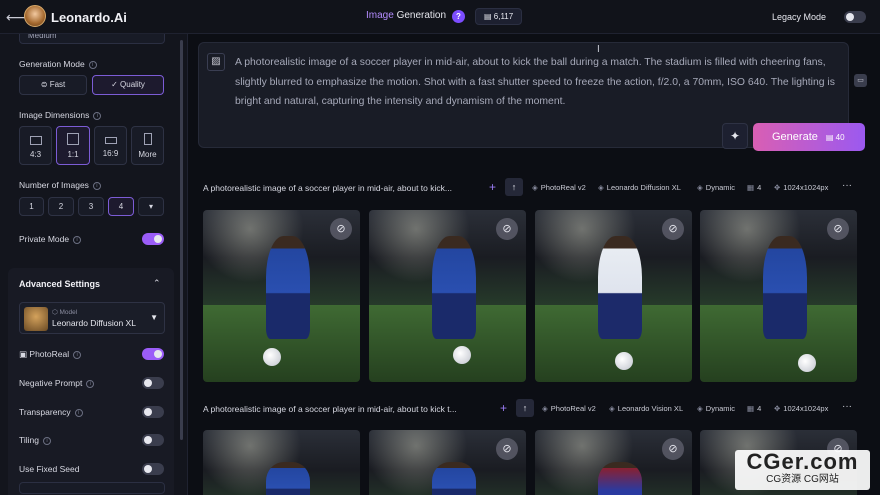  I want to click on dimension-1-1-button: 1:1, so click(73, 145).